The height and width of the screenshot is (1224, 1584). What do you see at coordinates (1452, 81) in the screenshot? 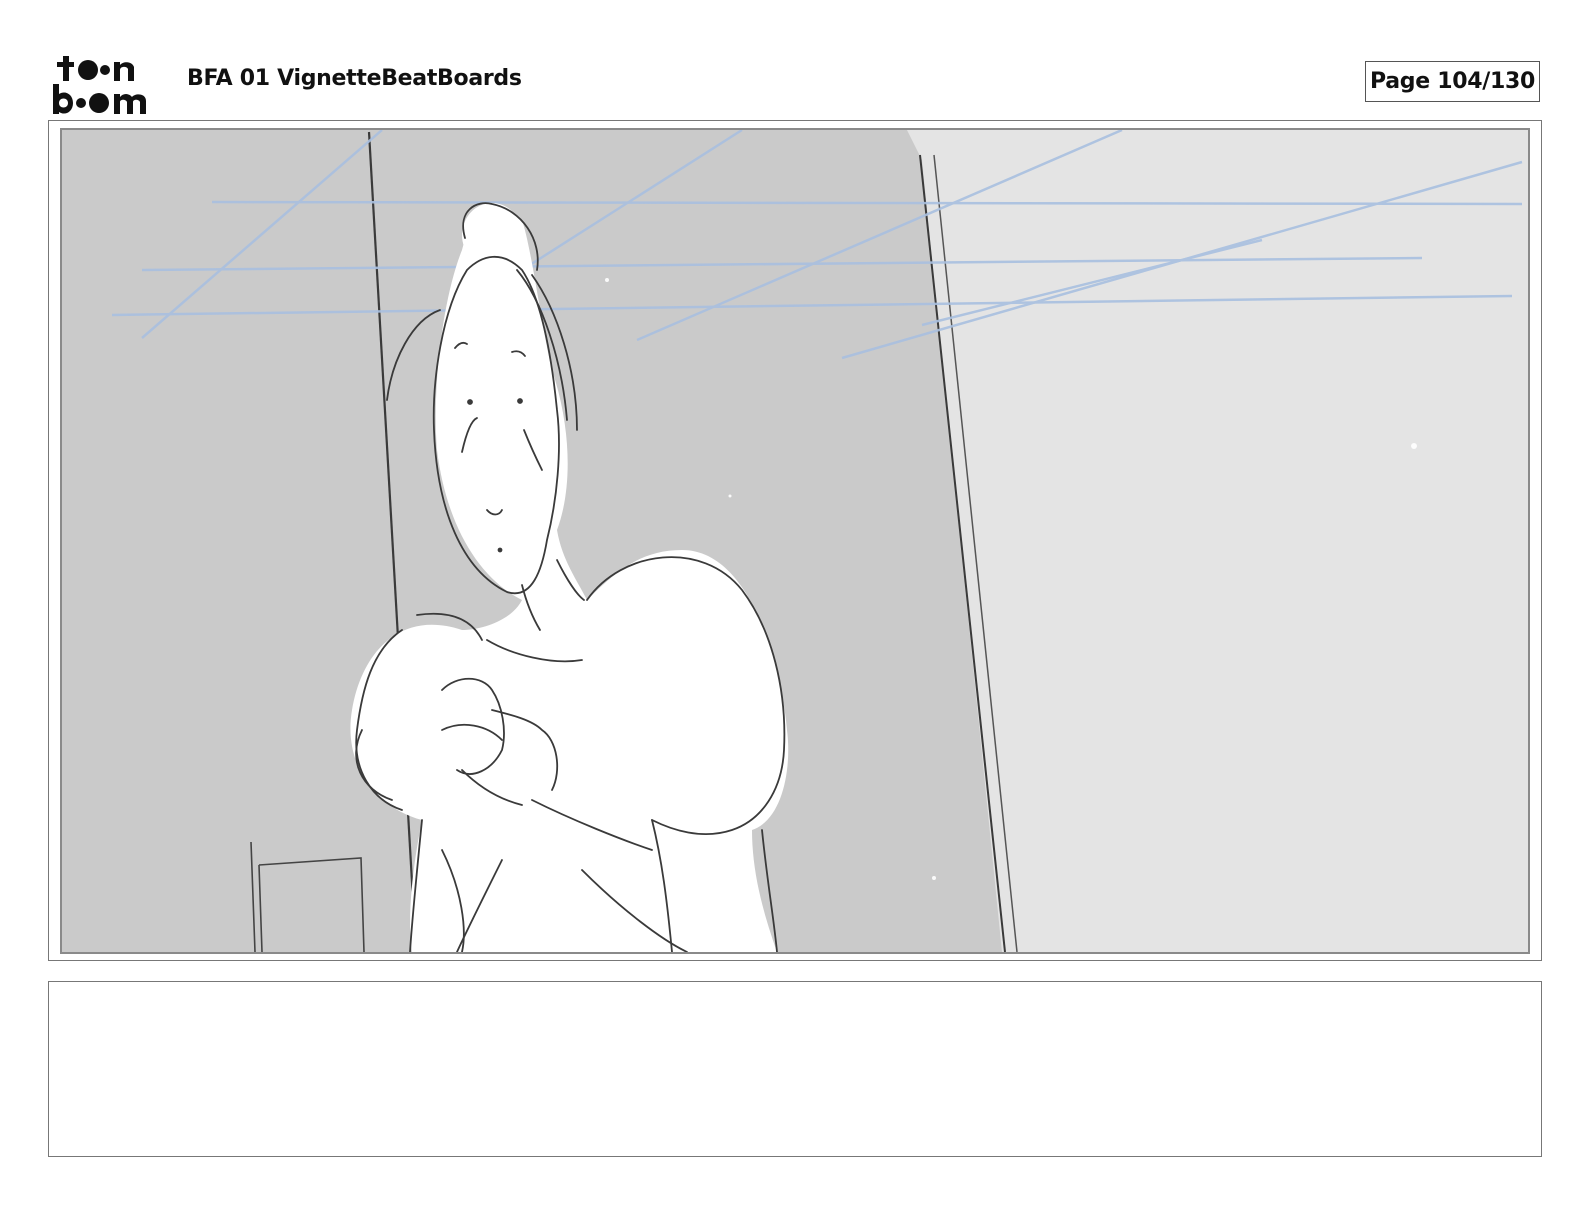
I see `page-number-badge: Page 104/130` at bounding box center [1452, 81].